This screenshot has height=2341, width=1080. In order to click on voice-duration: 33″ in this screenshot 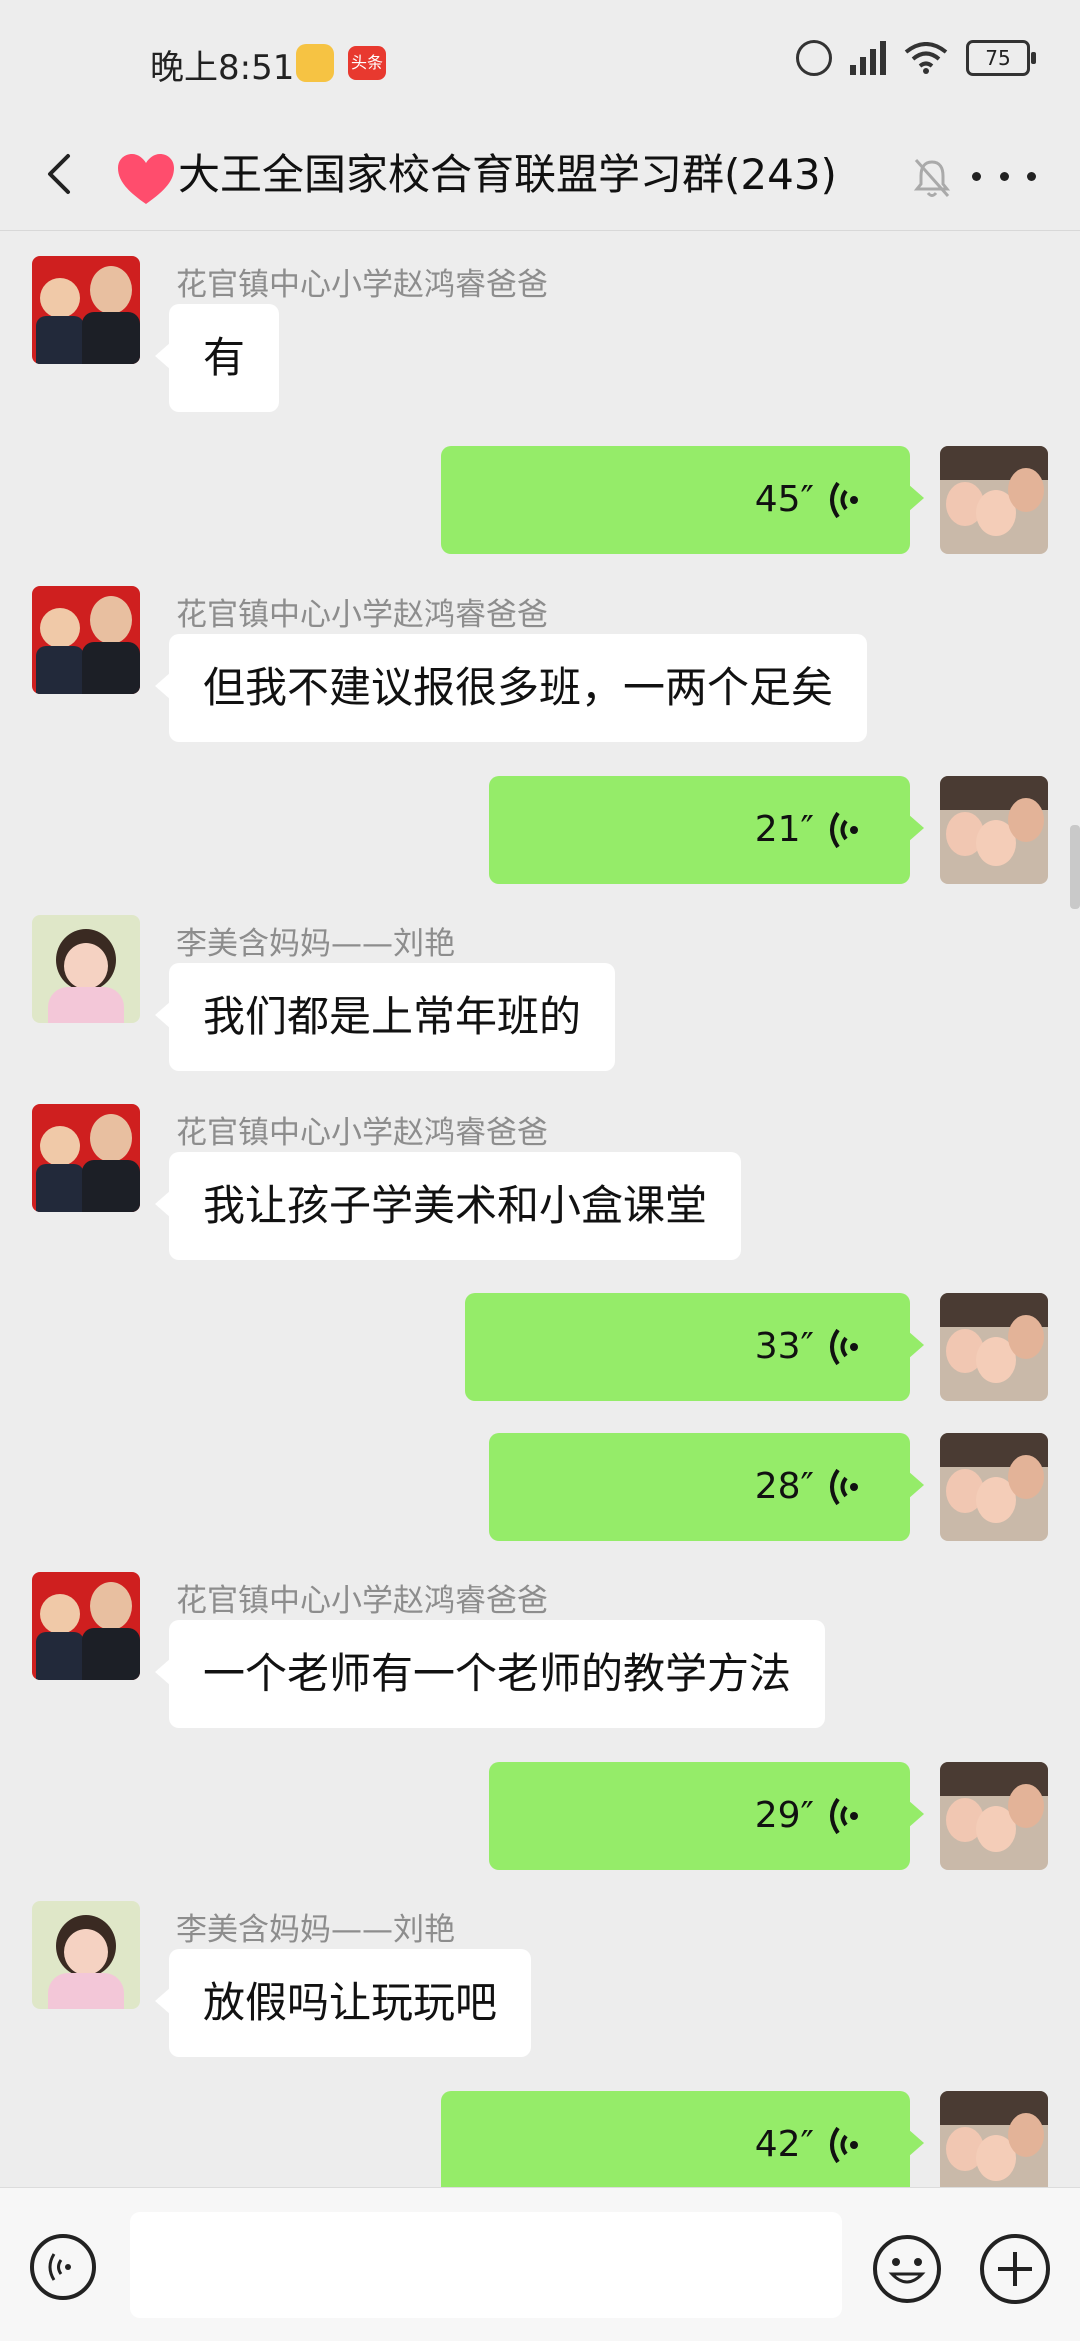, I will do `click(784, 1346)`.